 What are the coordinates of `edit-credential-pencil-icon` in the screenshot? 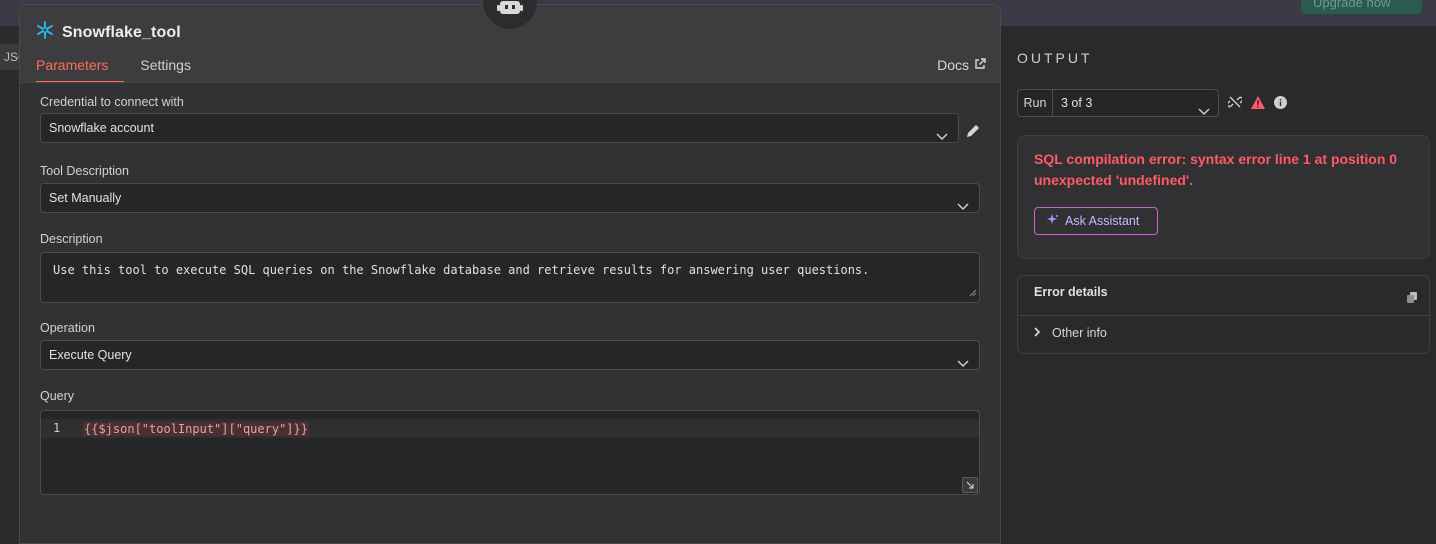 It's located at (973, 133).